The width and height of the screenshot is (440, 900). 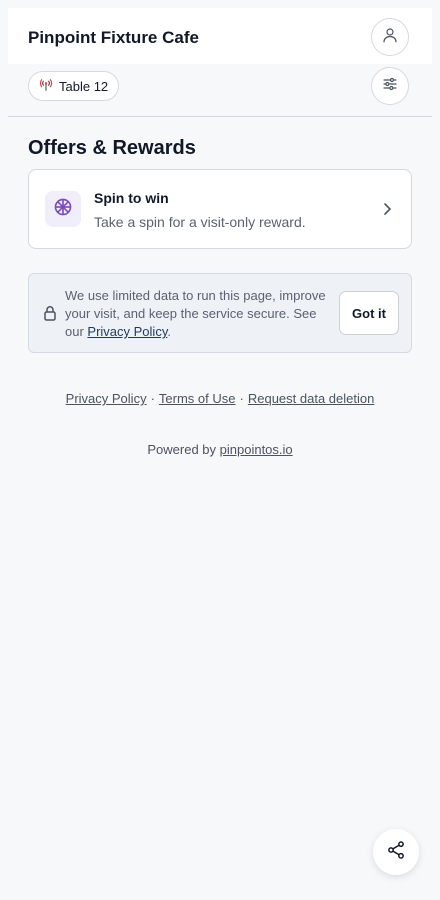 I want to click on powered-by-link: pinpointos.io, so click(x=256, y=449).